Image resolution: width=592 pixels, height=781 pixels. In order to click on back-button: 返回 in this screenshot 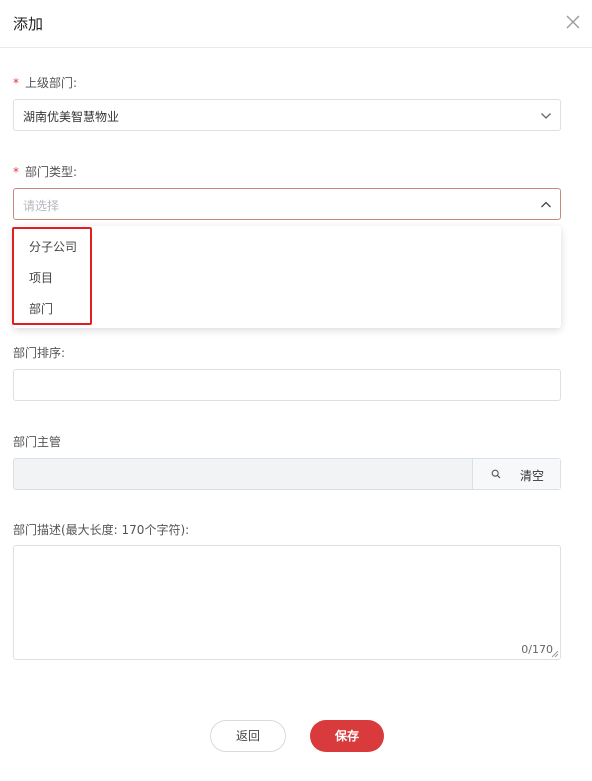, I will do `click(248, 736)`.